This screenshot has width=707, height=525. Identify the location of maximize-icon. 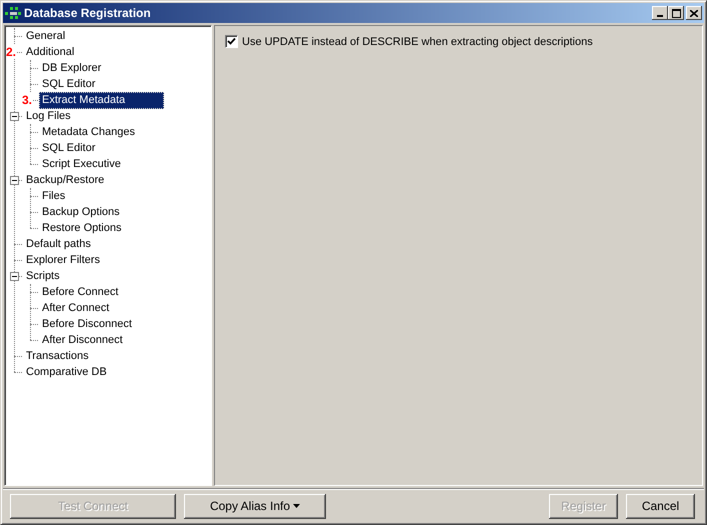
(676, 13).